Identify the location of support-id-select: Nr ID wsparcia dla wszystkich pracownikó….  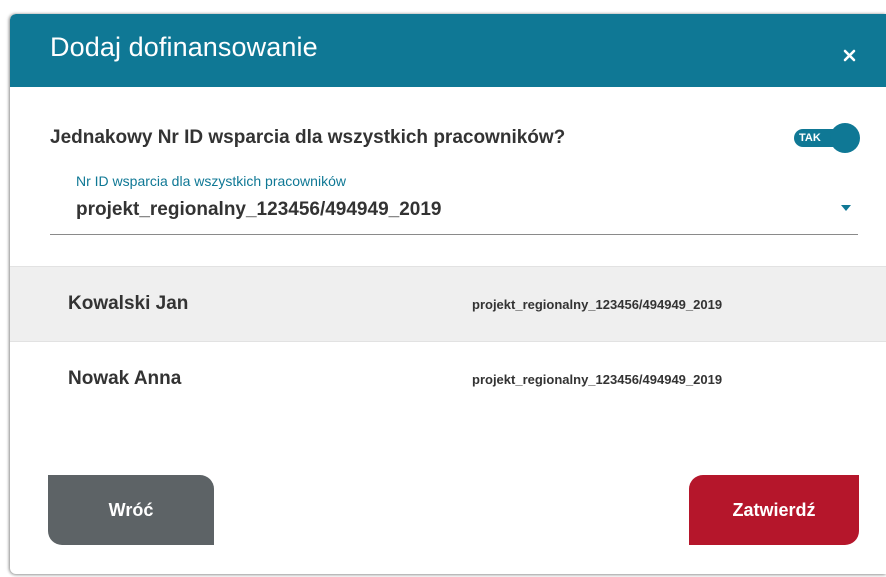
(454, 202).